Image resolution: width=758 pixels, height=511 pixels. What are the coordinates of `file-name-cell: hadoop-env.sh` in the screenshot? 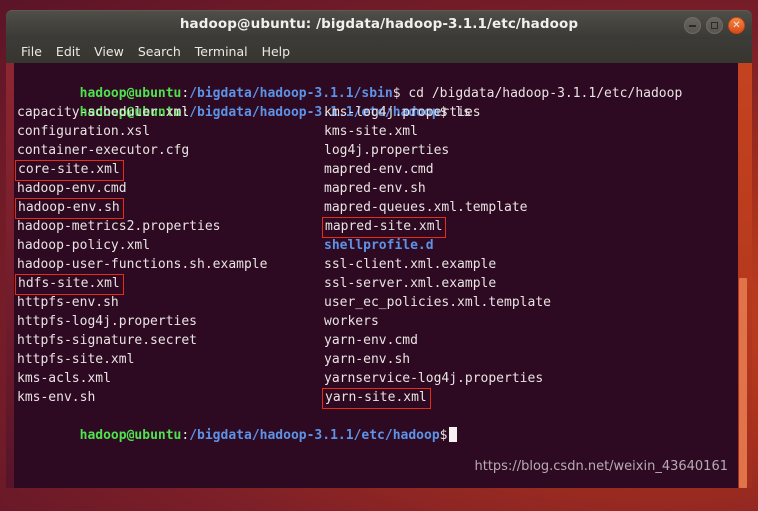 It's located at (69, 208).